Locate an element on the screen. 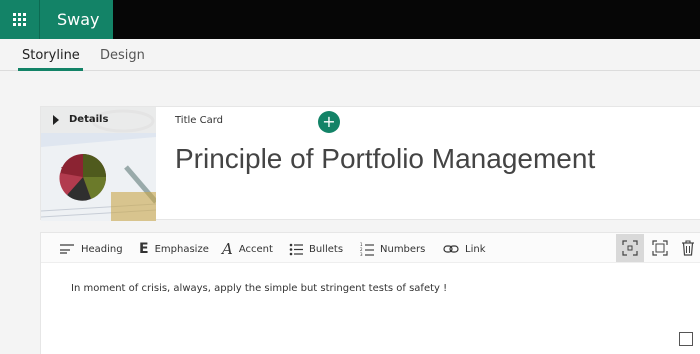 The height and width of the screenshot is (354, 700). numbered-list-icon: 123 is located at coordinates (367, 249).